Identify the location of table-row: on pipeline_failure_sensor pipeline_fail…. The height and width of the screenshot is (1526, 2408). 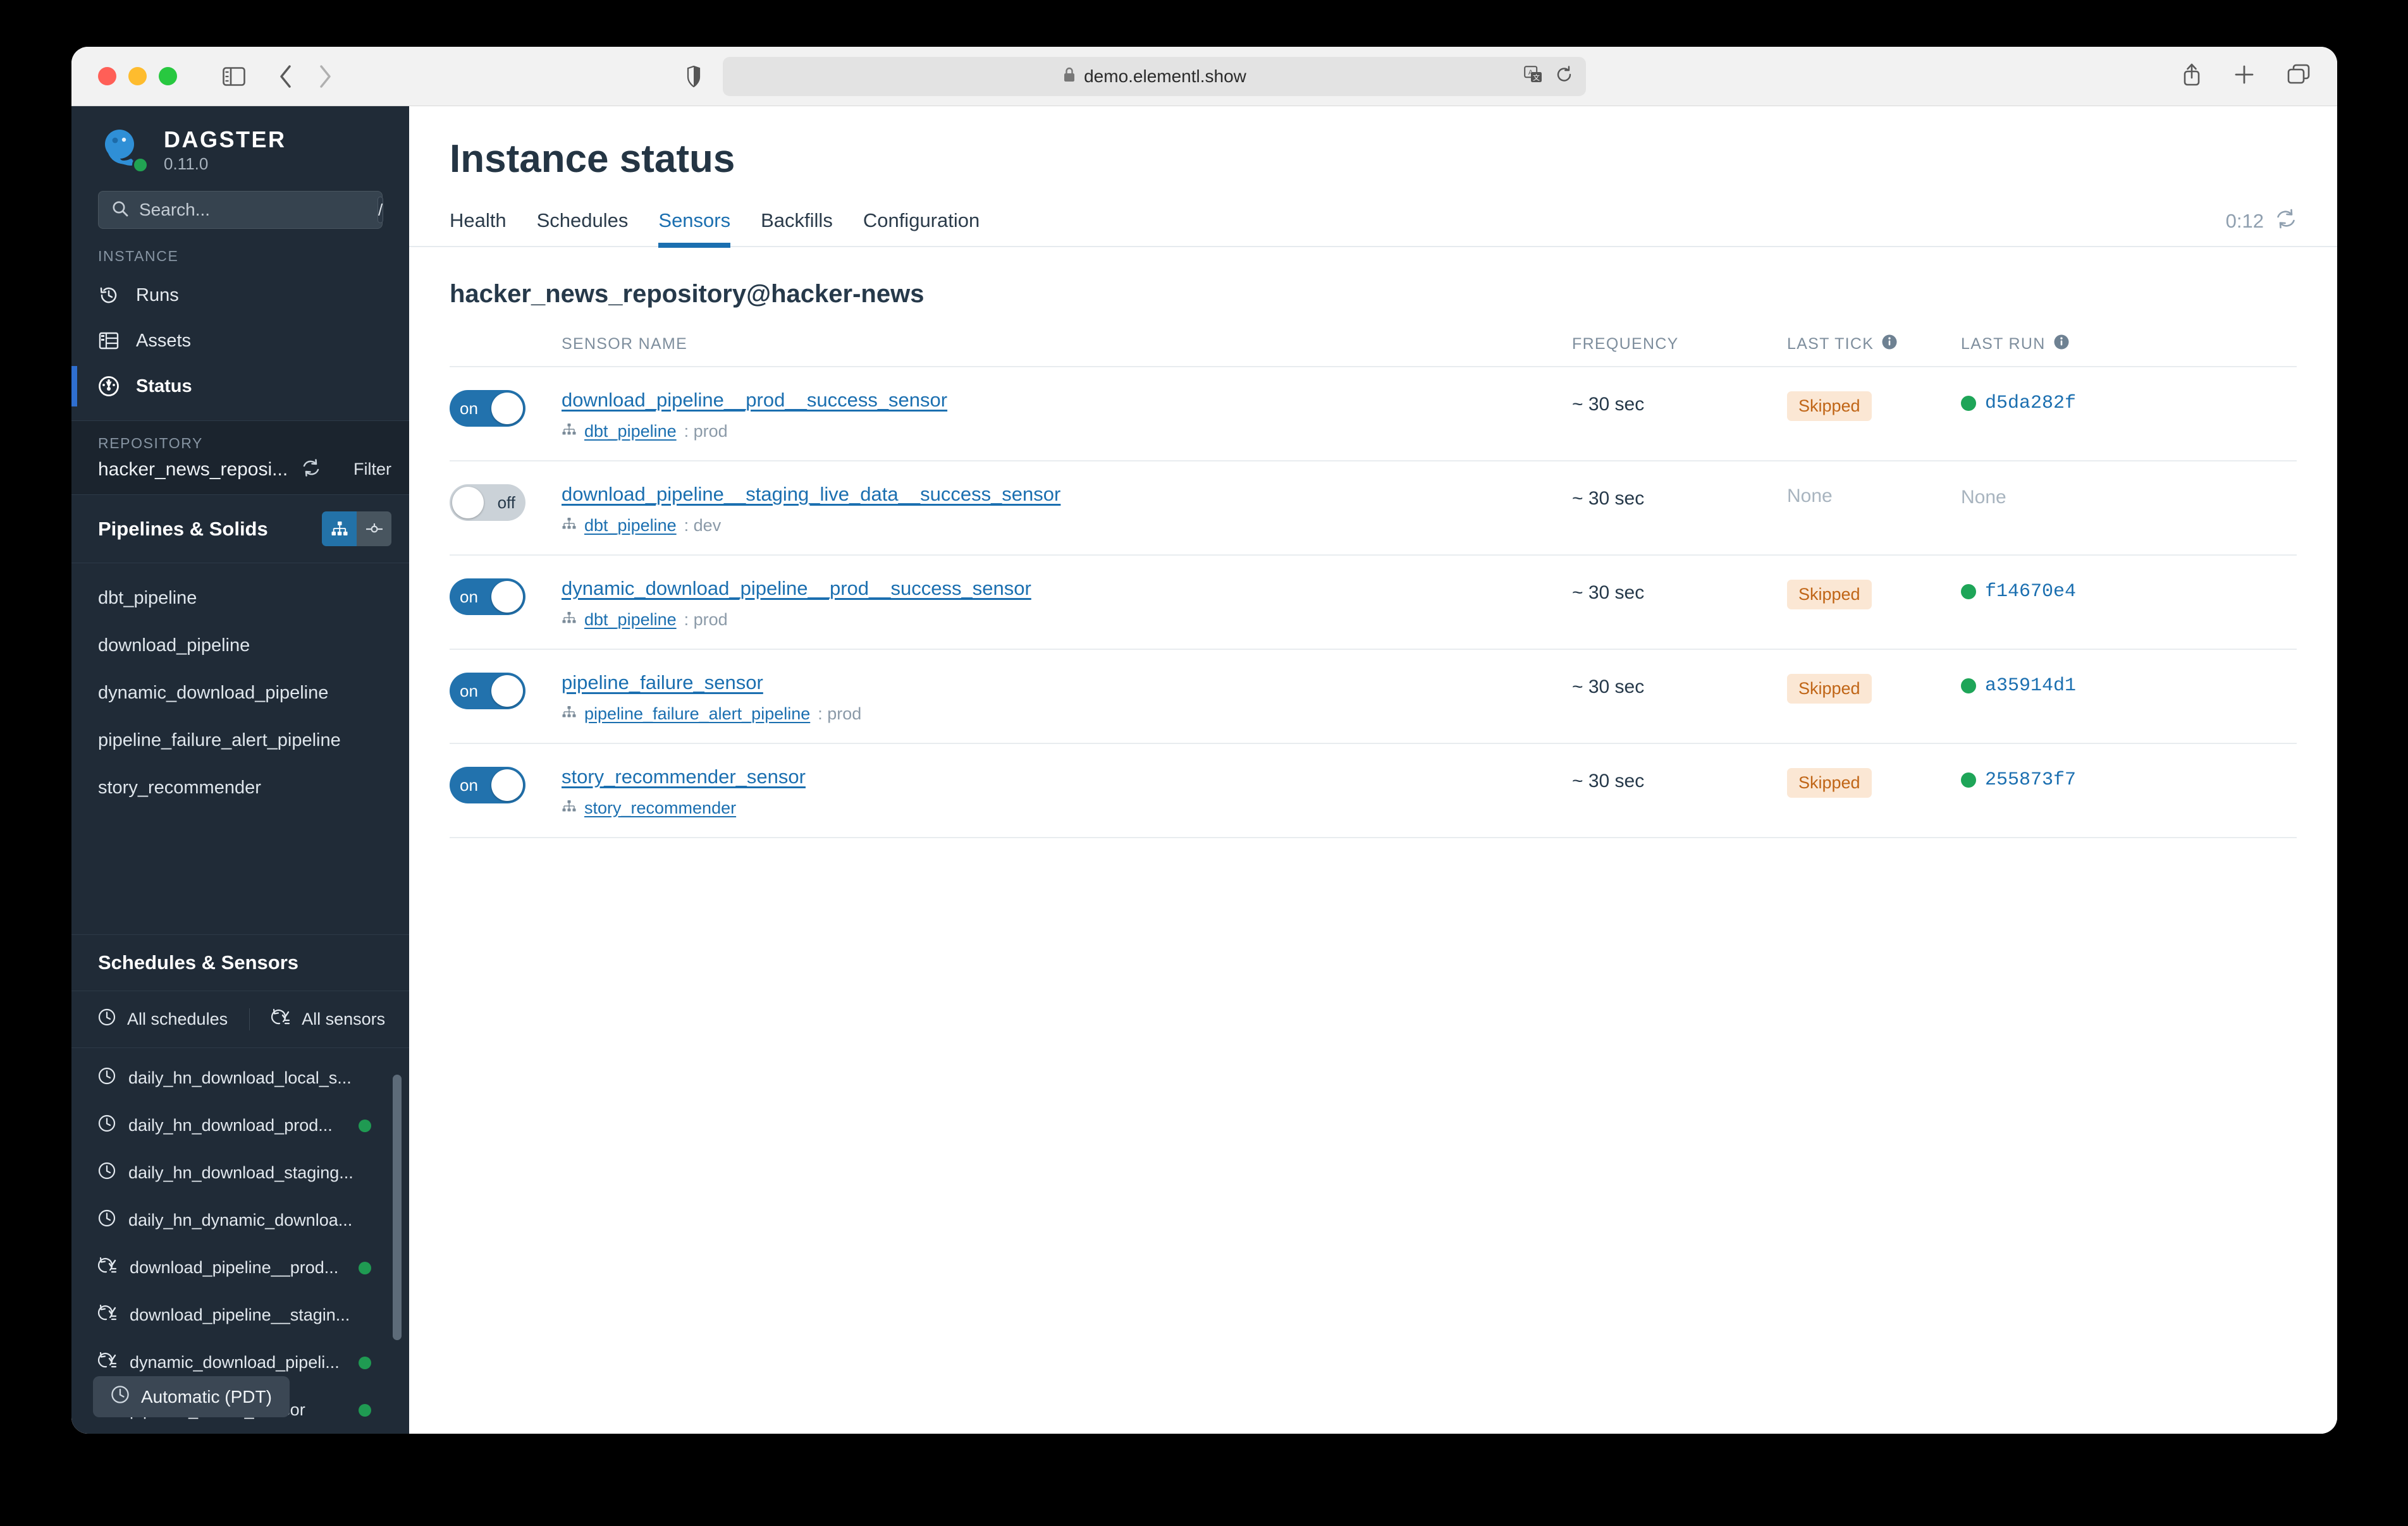
(1373, 697).